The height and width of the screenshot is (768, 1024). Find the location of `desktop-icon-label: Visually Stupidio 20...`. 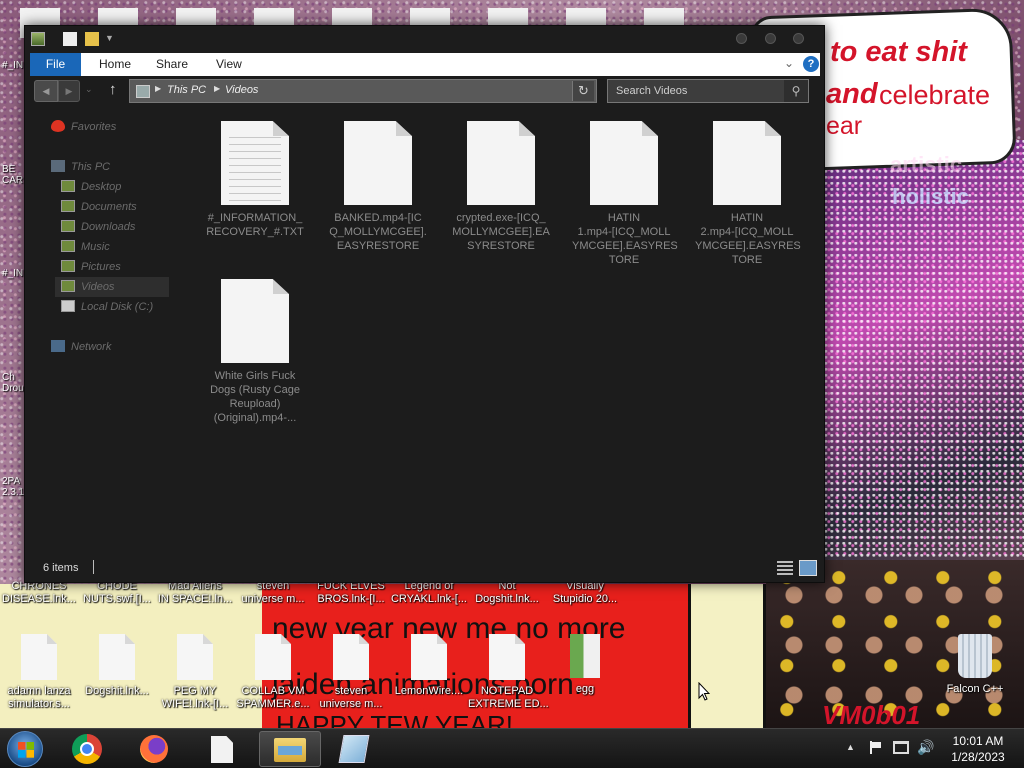

desktop-icon-label: Visually Stupidio 20... is located at coordinates (585, 593).